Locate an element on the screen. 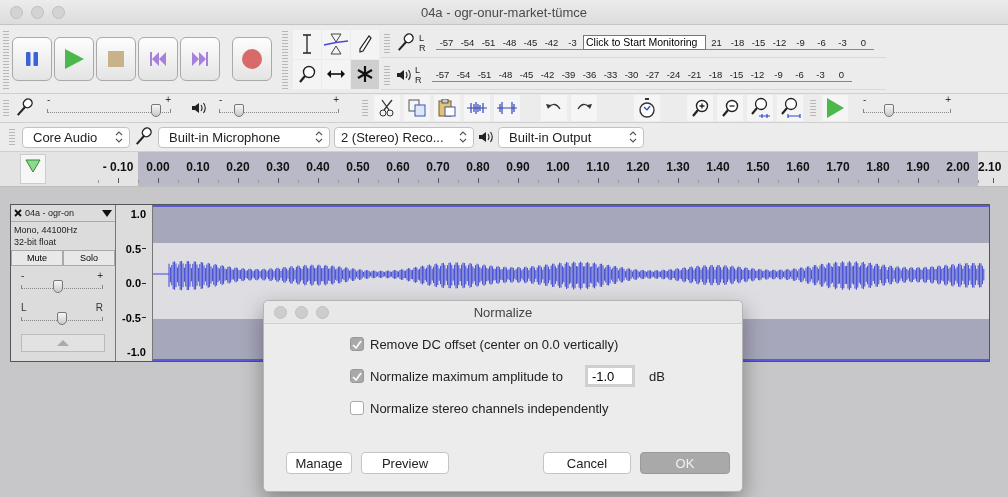 This screenshot has width=1008, height=497. fit-project-icon is located at coordinates (790, 108).